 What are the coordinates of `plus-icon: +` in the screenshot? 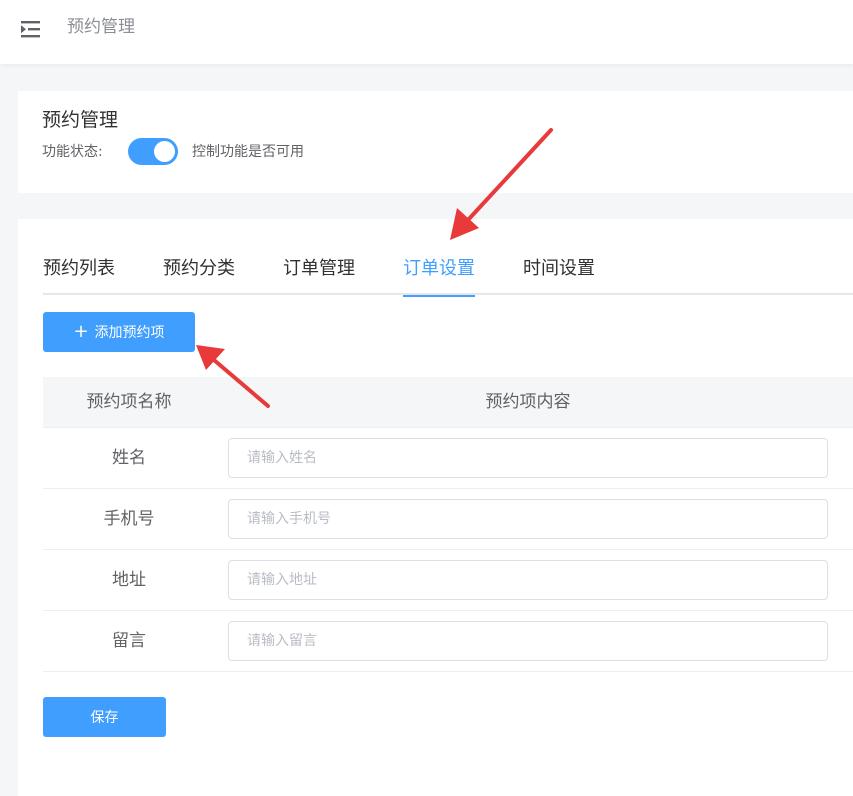 It's located at (81, 331).